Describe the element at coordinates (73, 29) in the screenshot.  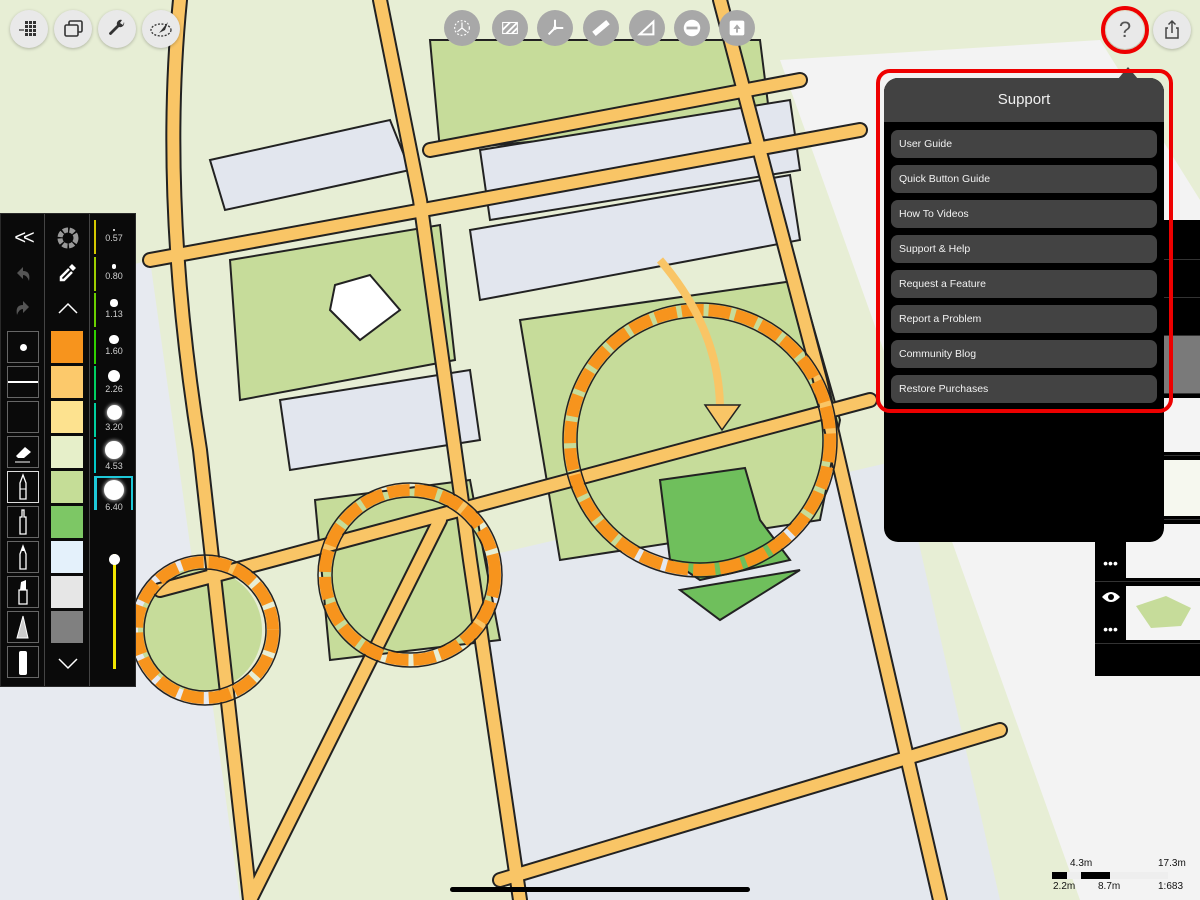
I see `layers-stack-button` at that location.